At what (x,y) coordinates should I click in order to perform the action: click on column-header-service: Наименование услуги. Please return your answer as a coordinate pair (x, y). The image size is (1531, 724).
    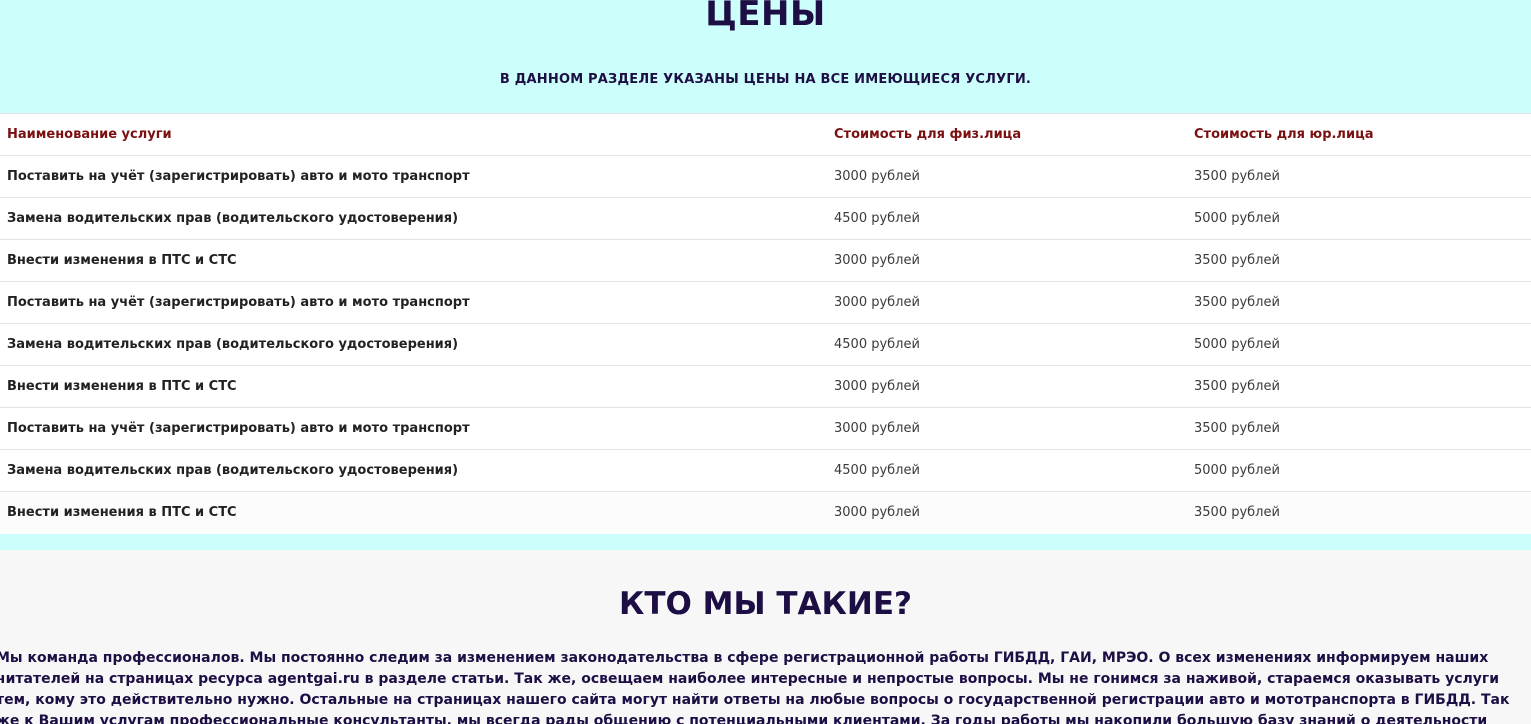
    Looking at the image, I should click on (413, 134).